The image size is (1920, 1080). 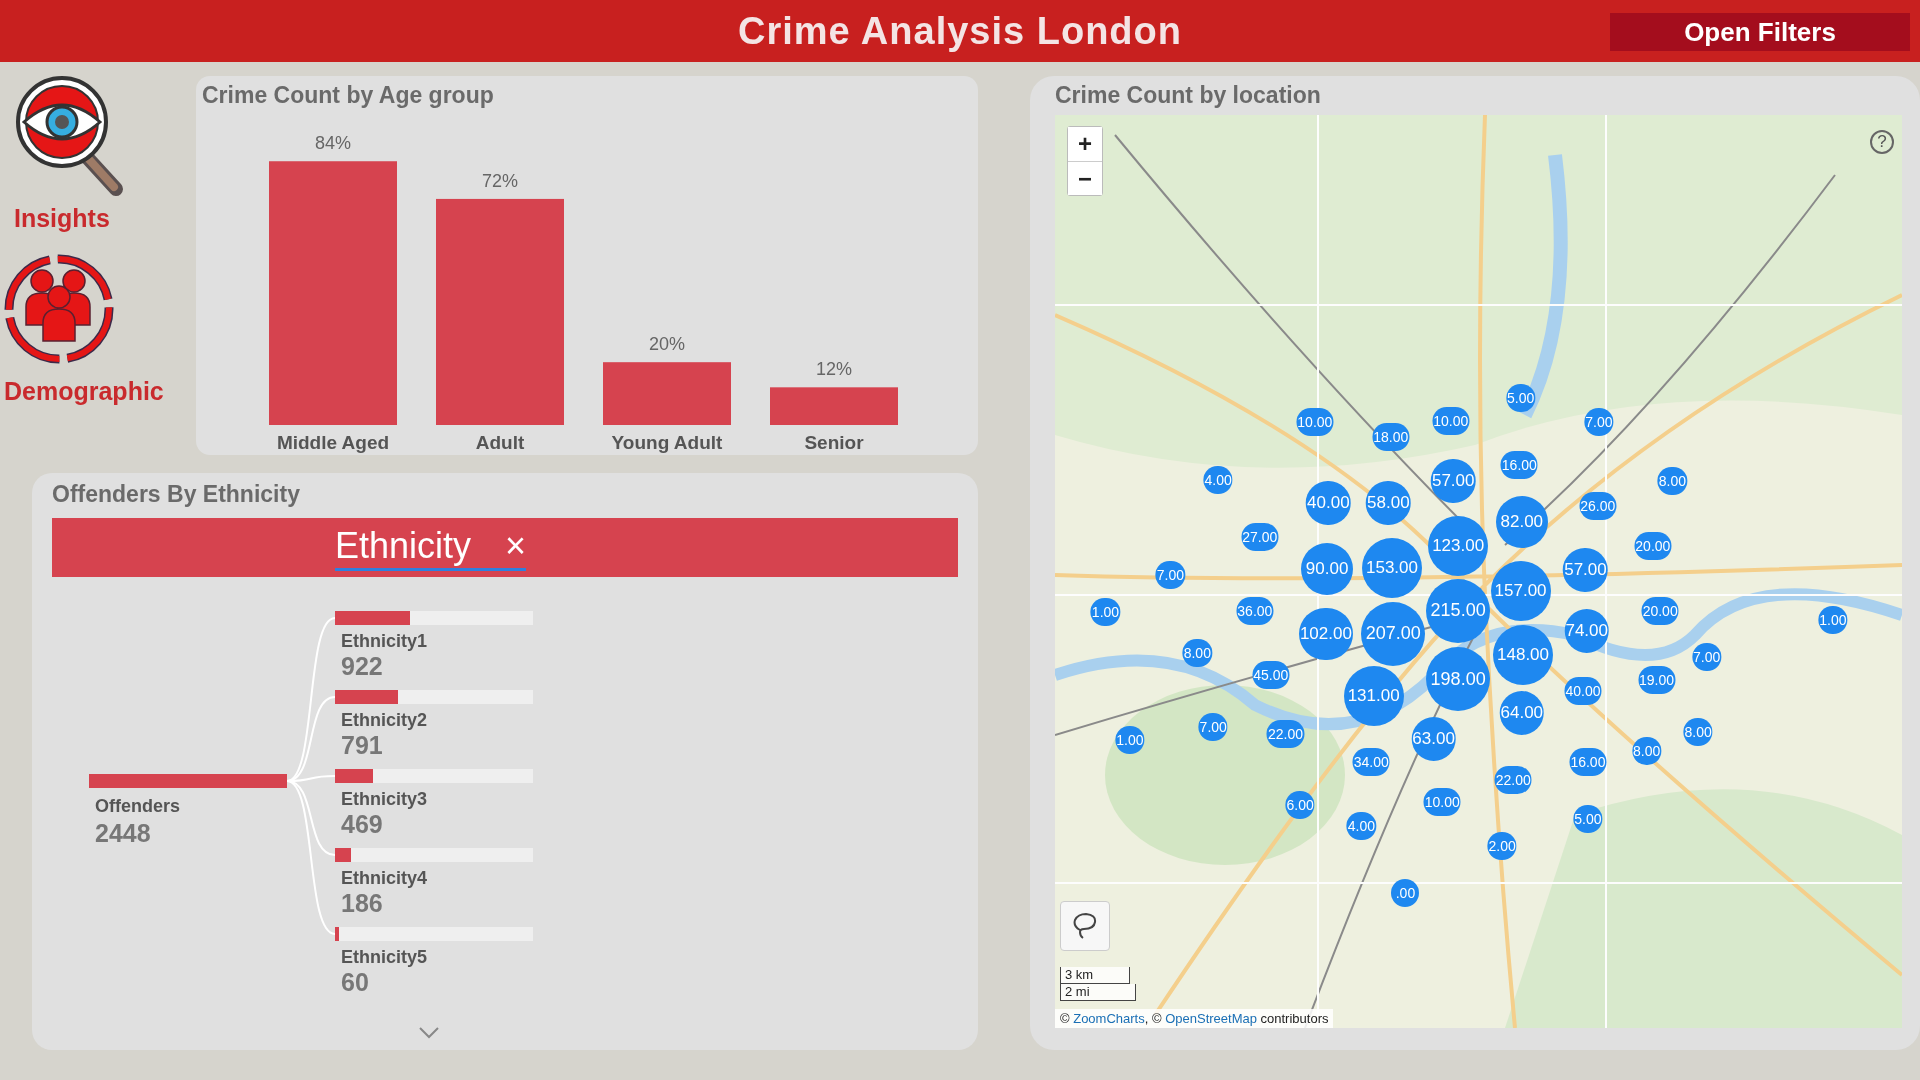 I want to click on open-filters-button: Open Filters, so click(x=1760, y=32).